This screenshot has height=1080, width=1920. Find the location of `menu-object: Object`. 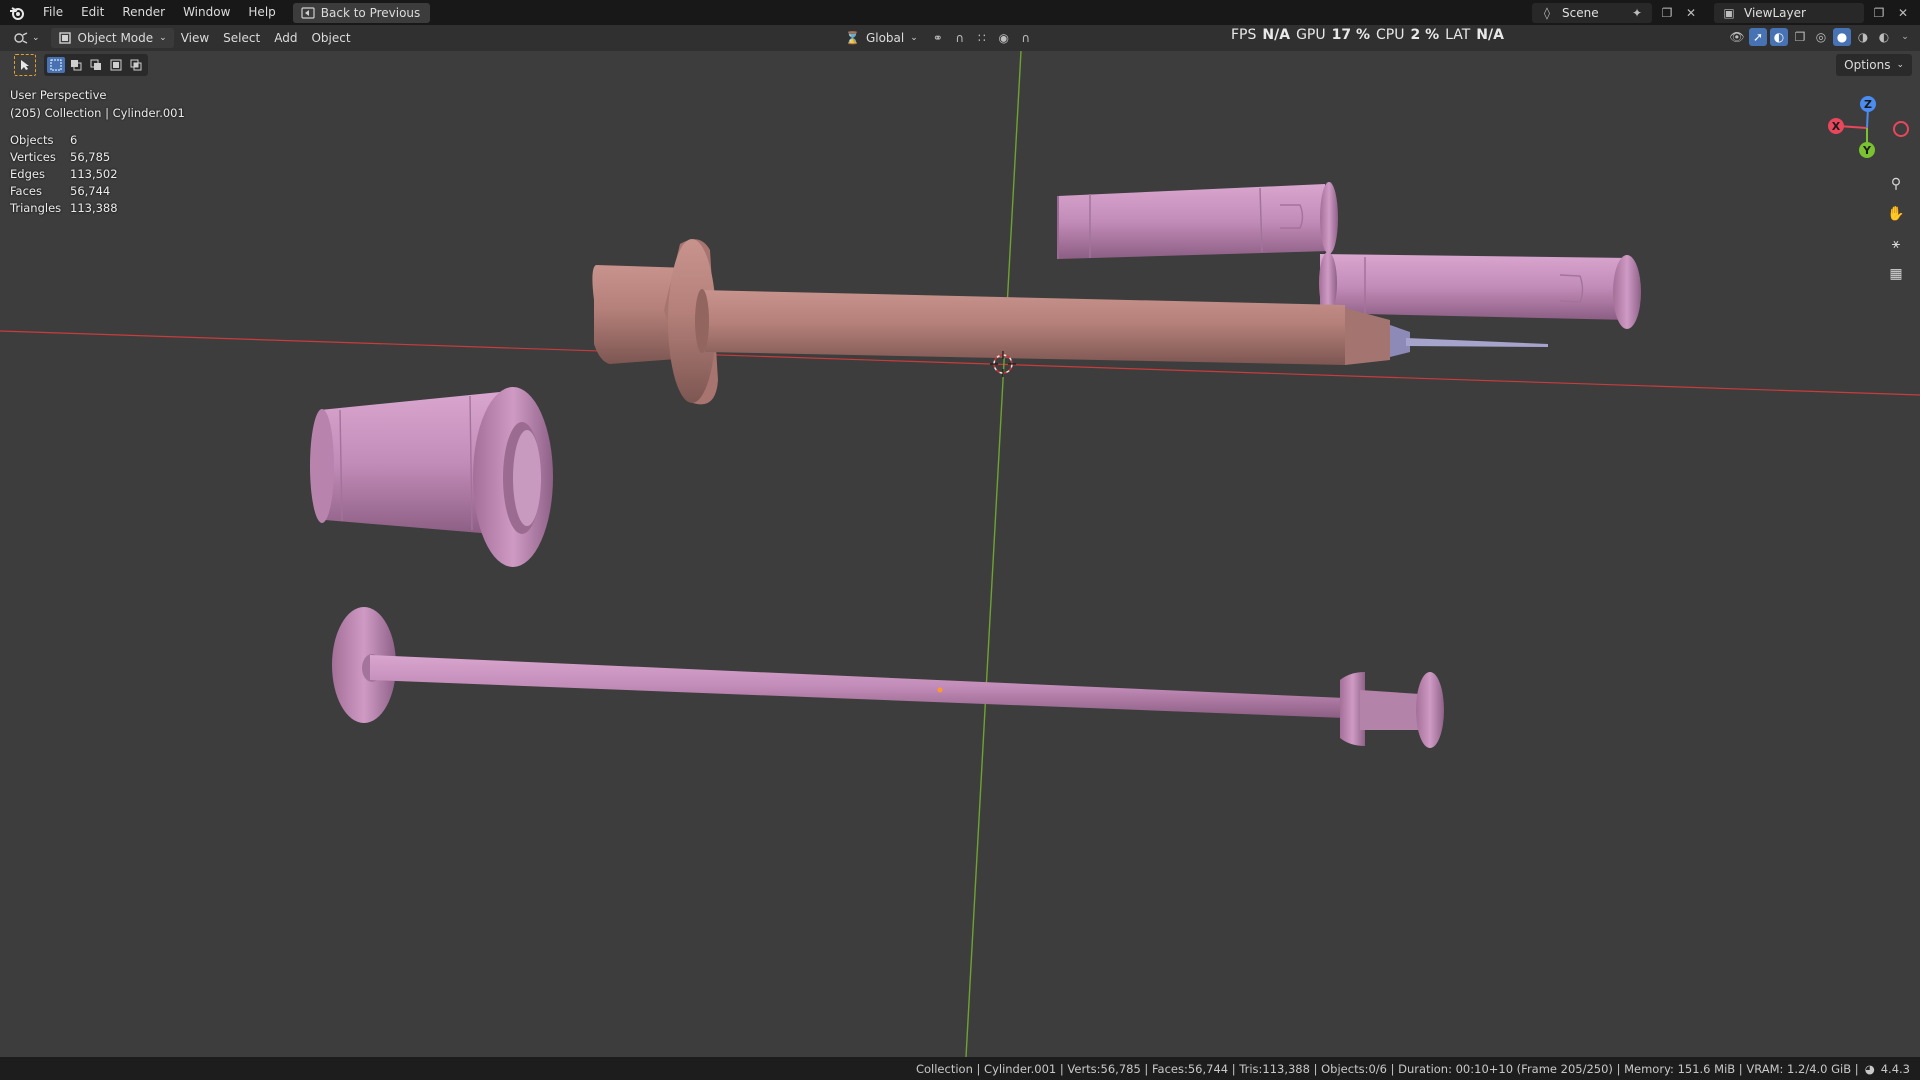

menu-object: Object is located at coordinates (330, 38).